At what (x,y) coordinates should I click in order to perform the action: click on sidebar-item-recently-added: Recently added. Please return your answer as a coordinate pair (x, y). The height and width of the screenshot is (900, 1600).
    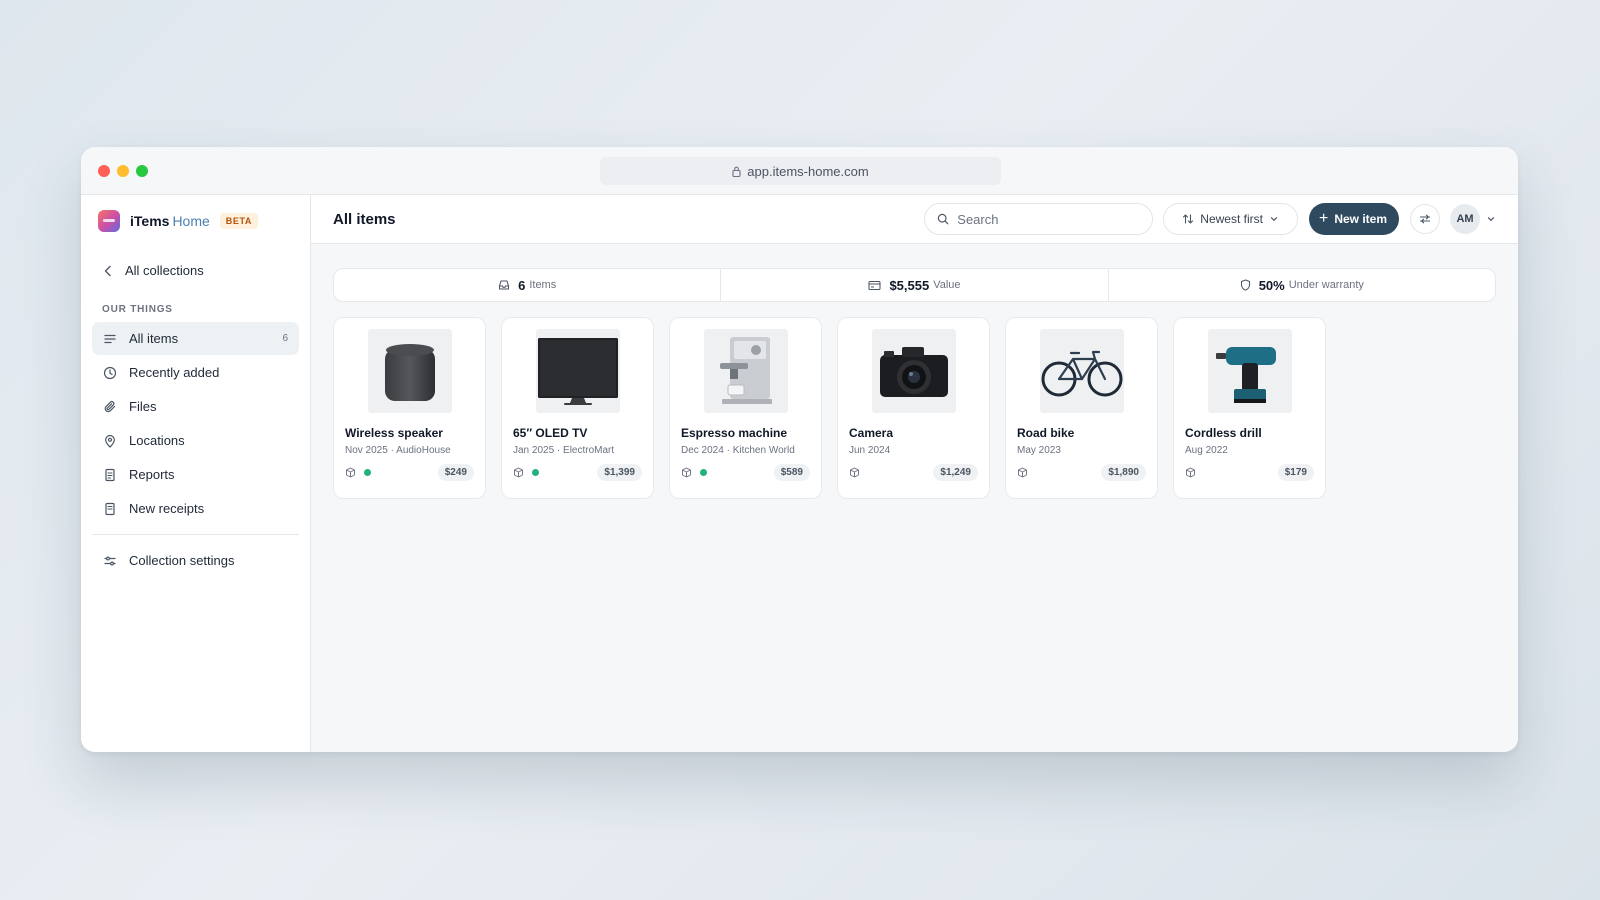
    Looking at the image, I should click on (195, 372).